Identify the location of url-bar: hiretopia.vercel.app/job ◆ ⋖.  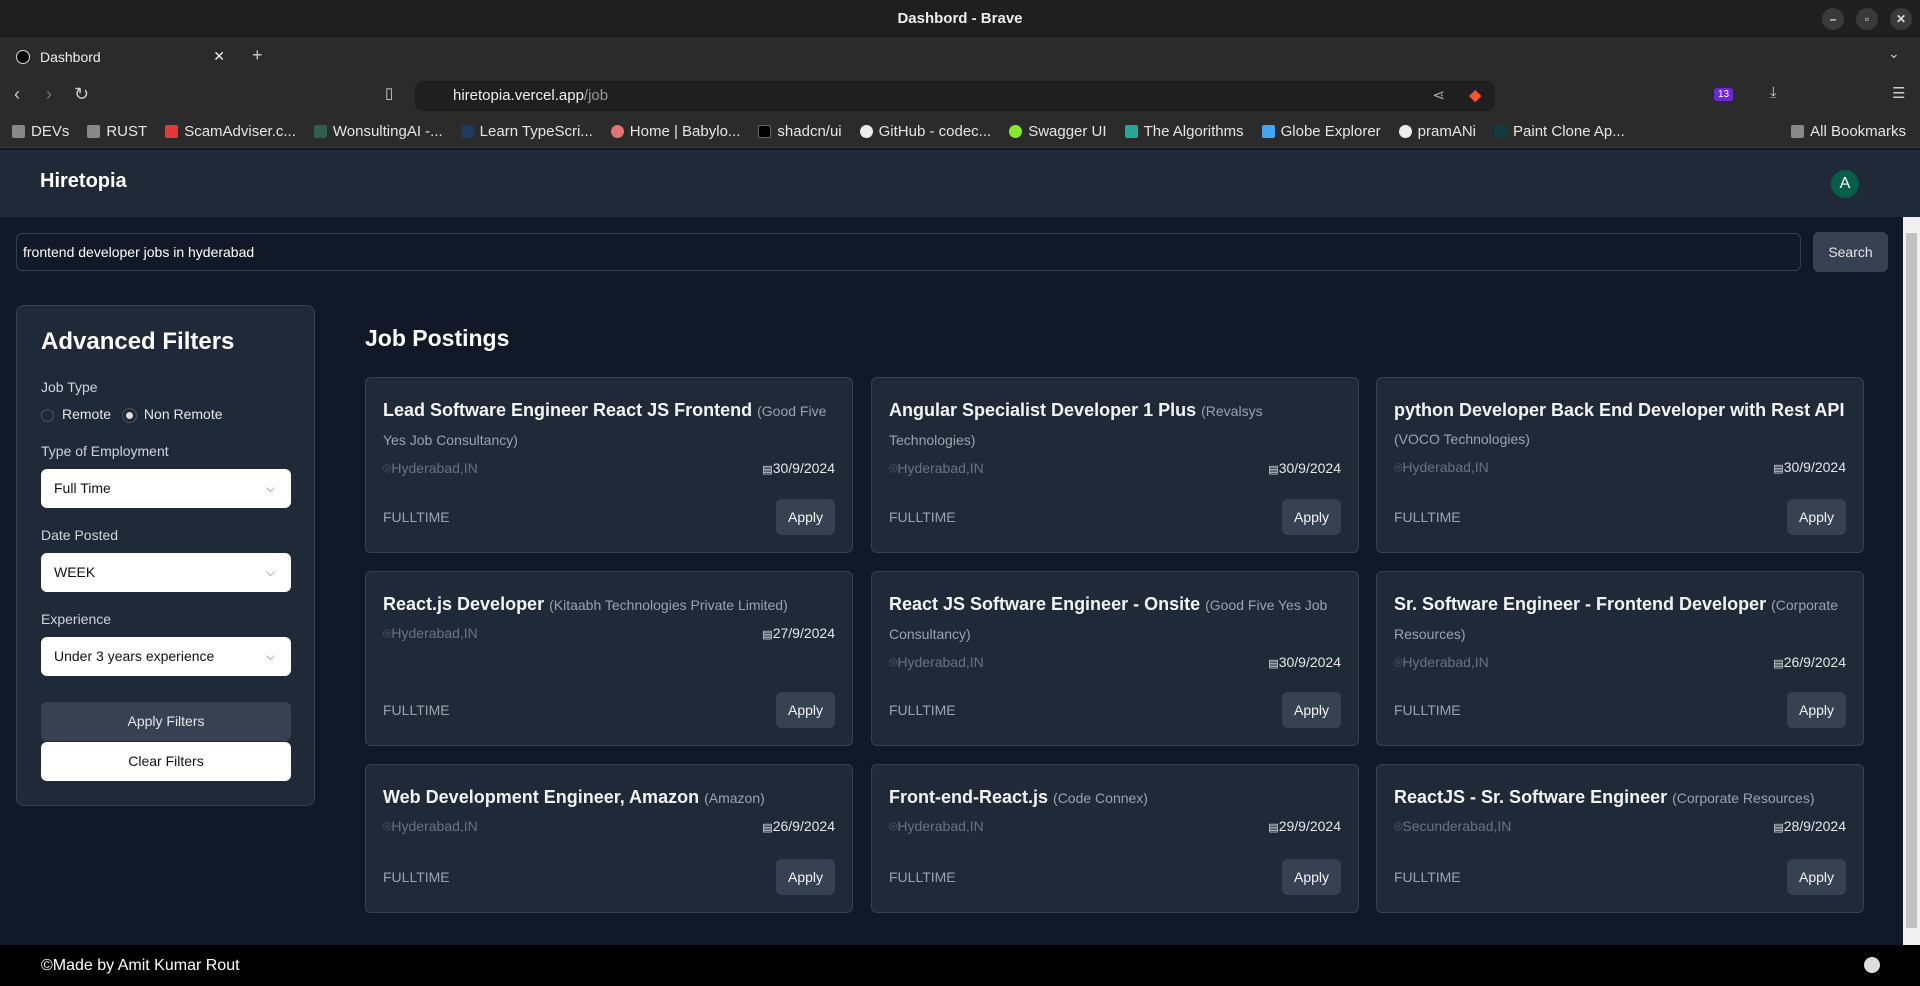
(955, 96).